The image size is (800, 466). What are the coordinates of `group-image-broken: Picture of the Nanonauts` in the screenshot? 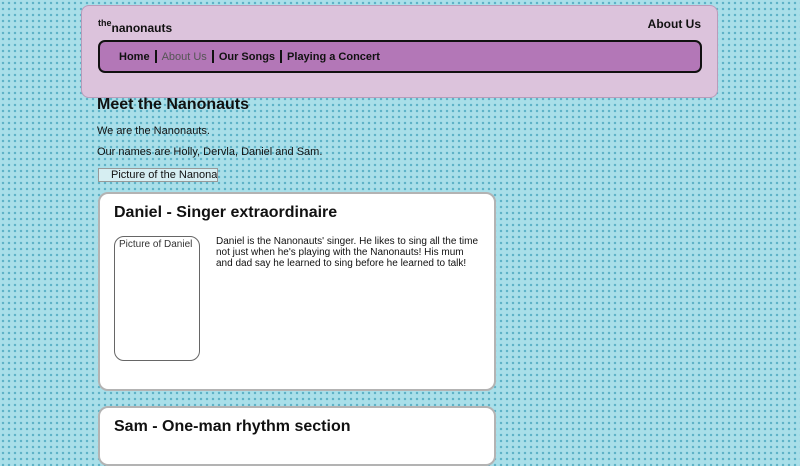 It's located at (158, 175).